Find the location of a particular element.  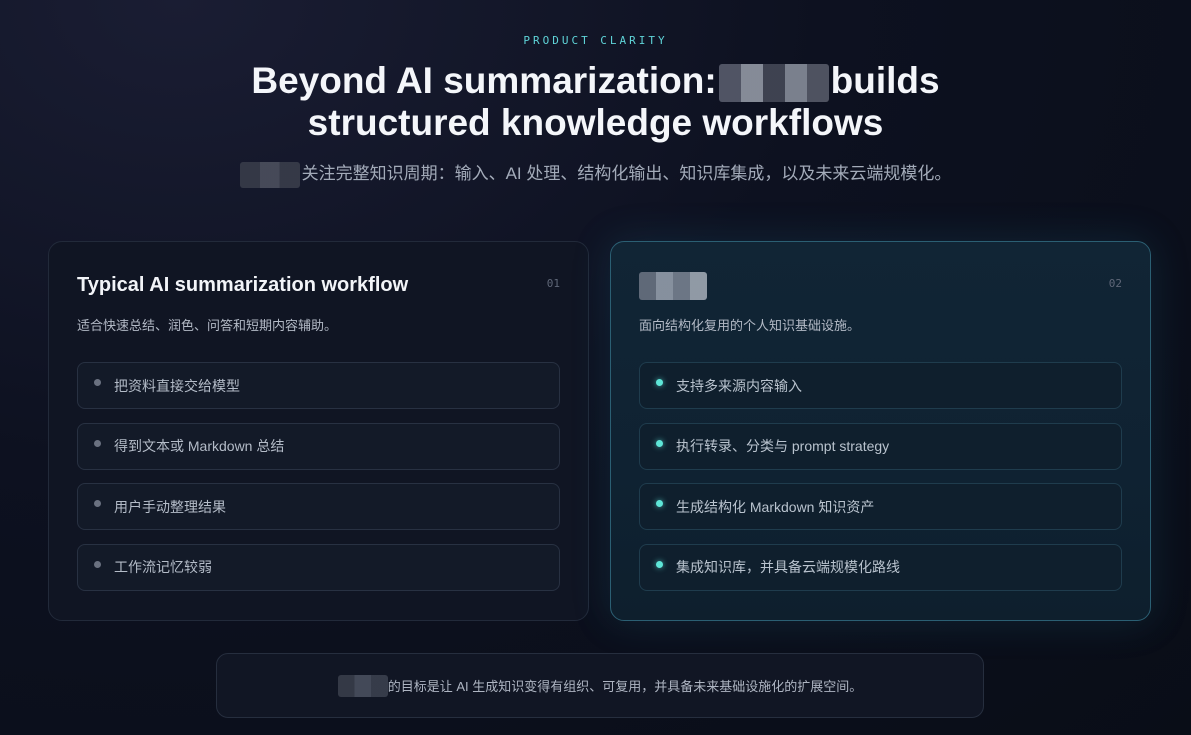

list-item-label: 工作流记忆较弱 is located at coordinates (163, 567).